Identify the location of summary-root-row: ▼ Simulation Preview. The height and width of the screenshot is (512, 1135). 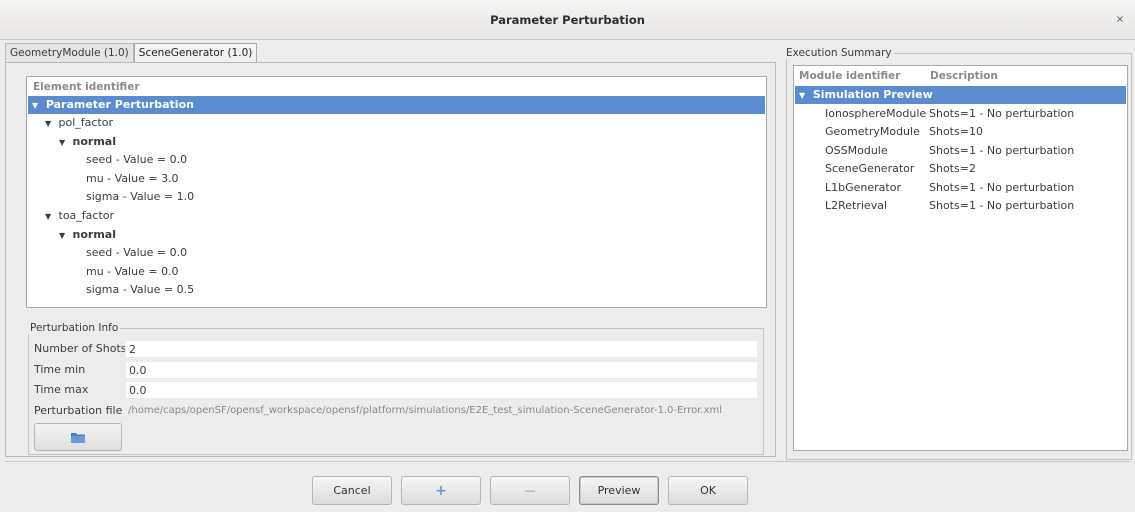
(960, 95).